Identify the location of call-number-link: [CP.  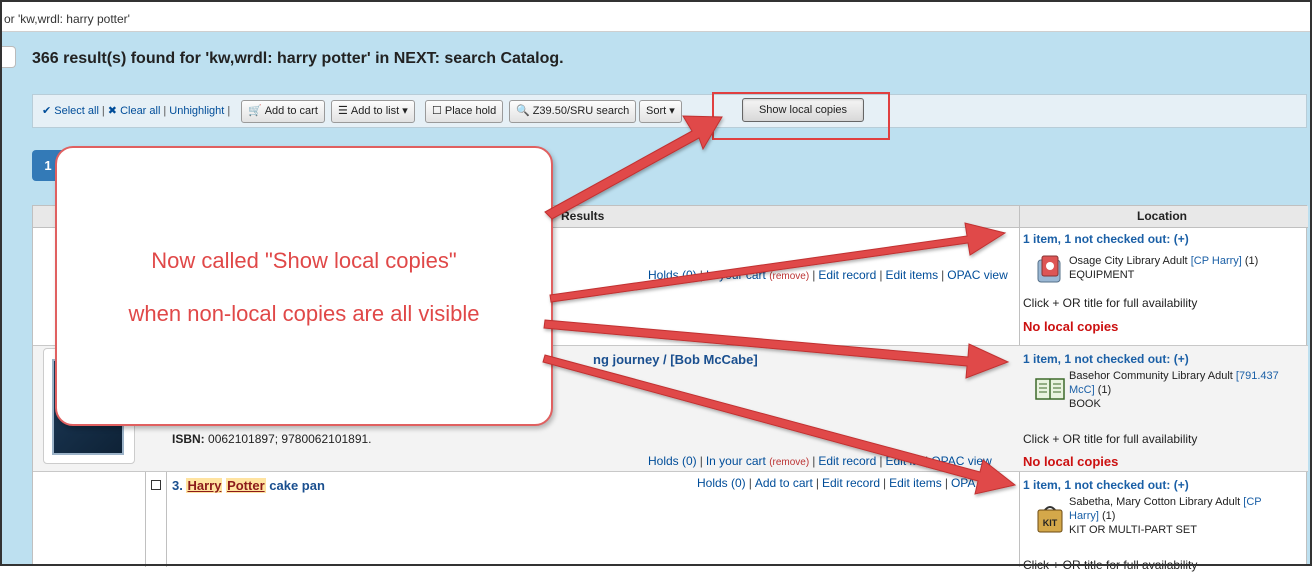
(1252, 502).